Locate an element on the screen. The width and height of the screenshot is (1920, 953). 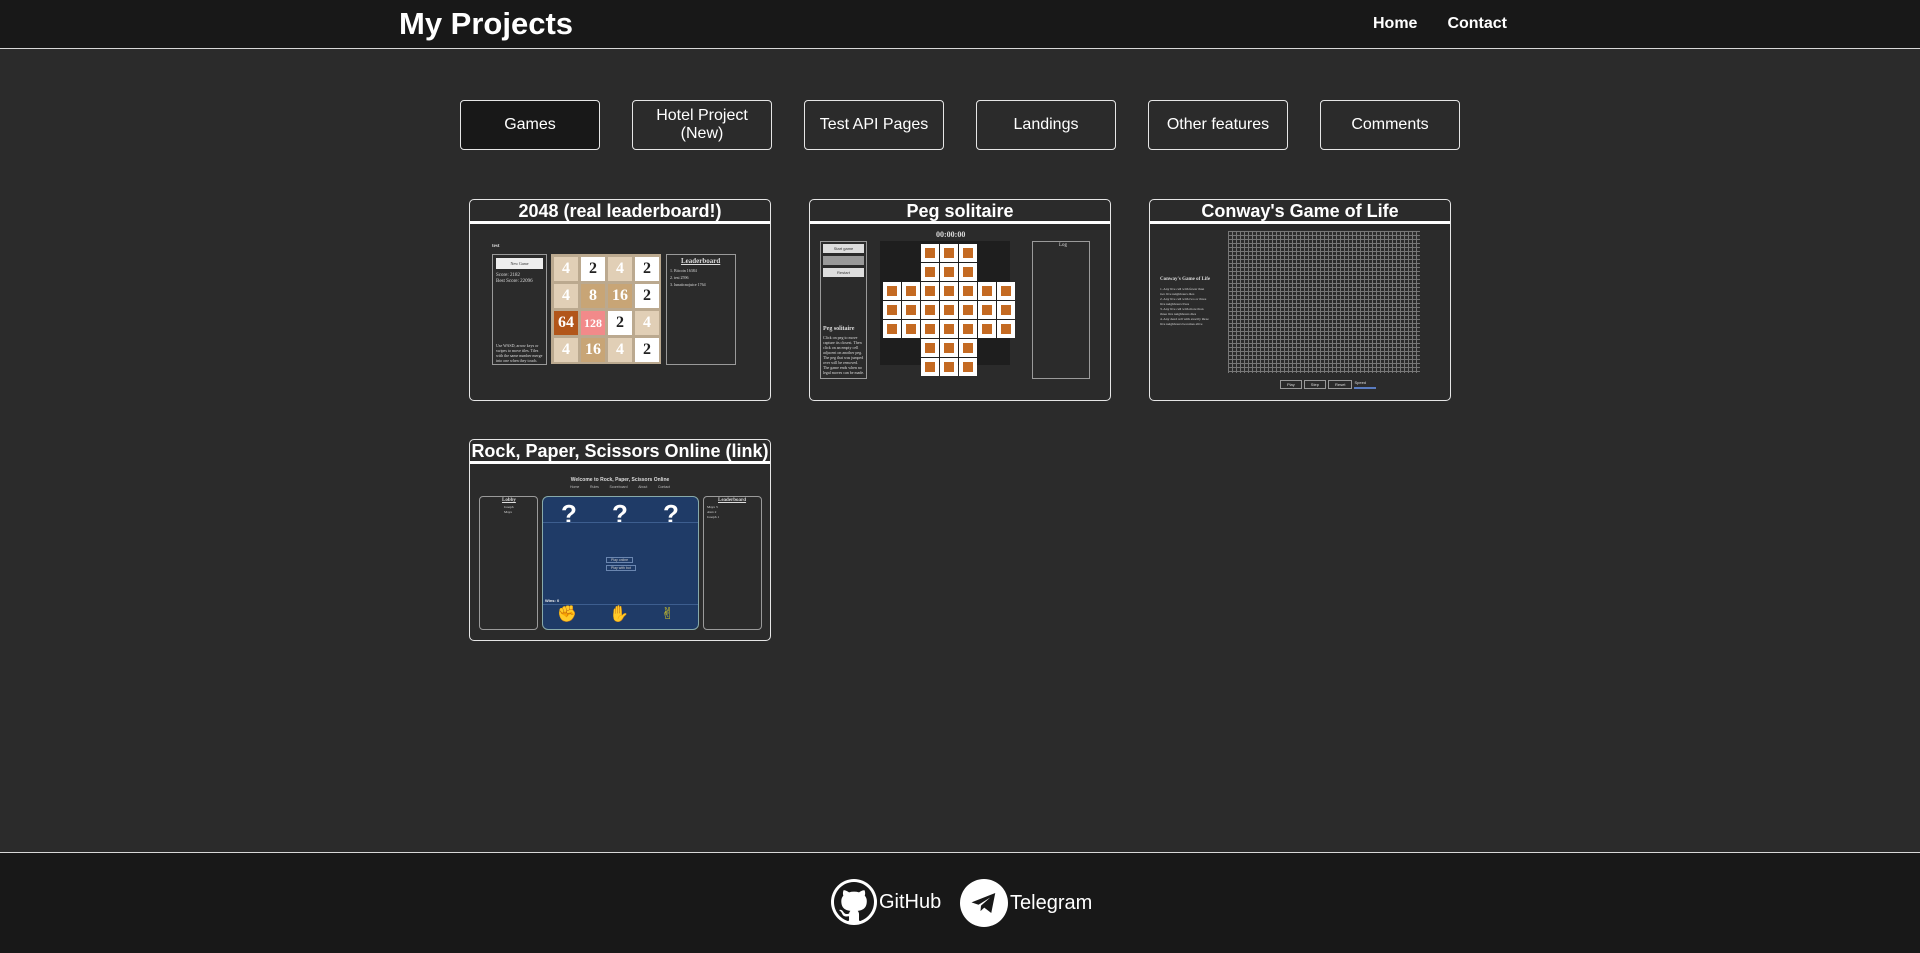
nav-contact-link: Contact is located at coordinates (1477, 24).